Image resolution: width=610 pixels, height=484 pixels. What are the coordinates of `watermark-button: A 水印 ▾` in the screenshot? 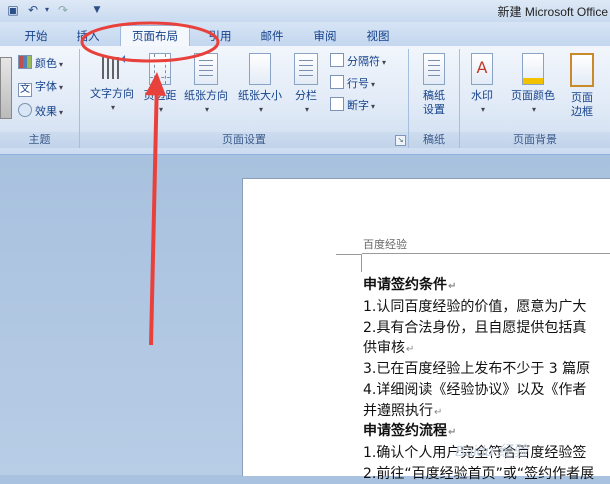 It's located at (482, 85).